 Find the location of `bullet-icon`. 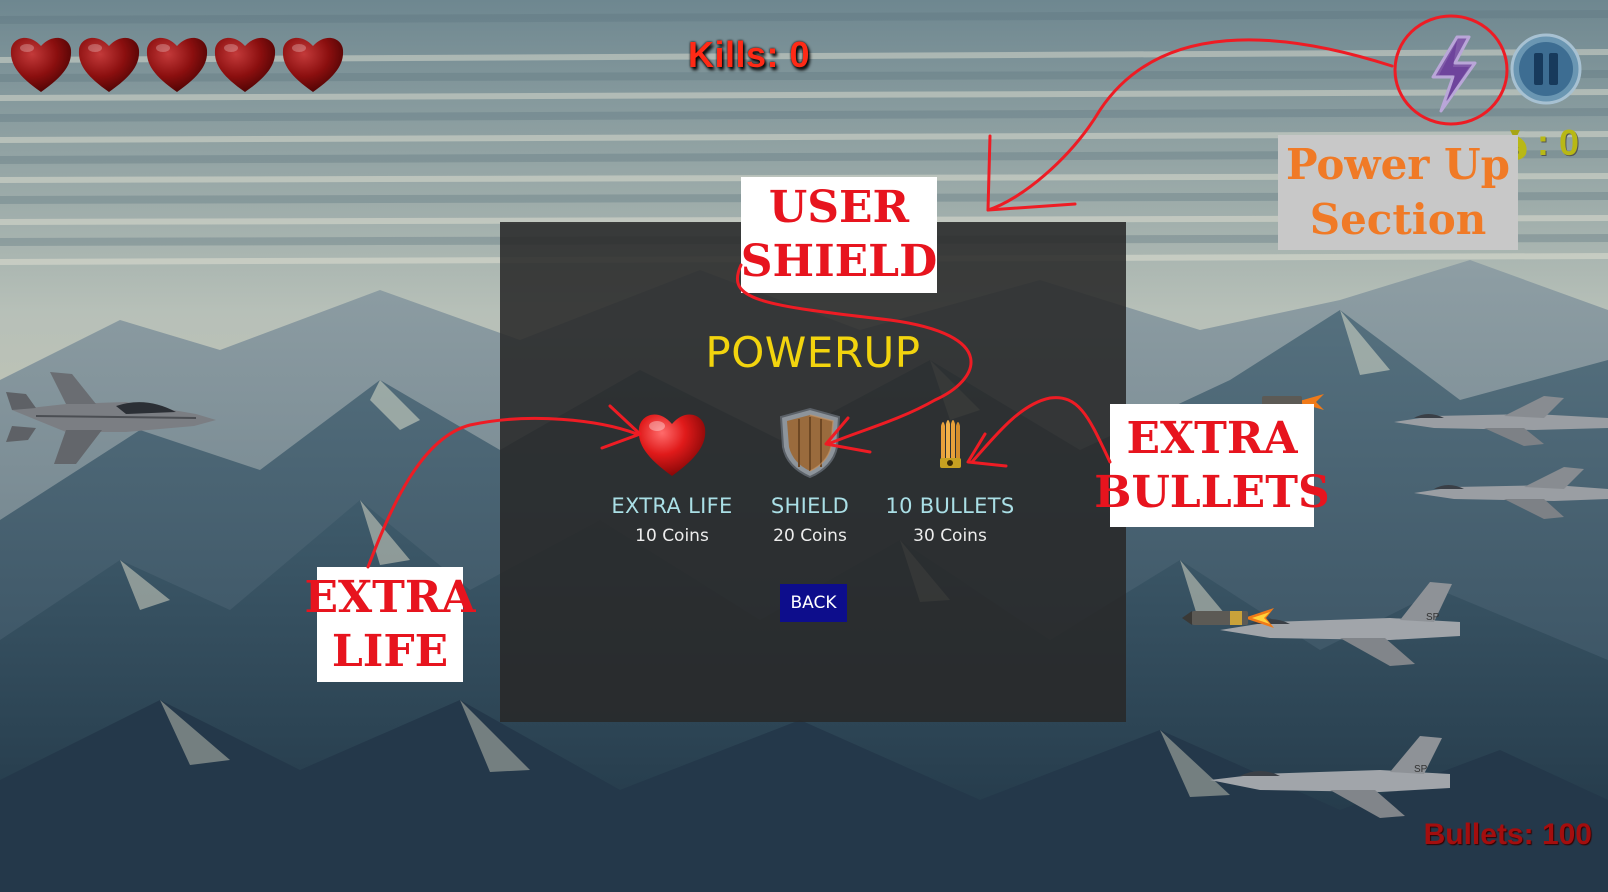

bullet-icon is located at coordinates (950, 444).